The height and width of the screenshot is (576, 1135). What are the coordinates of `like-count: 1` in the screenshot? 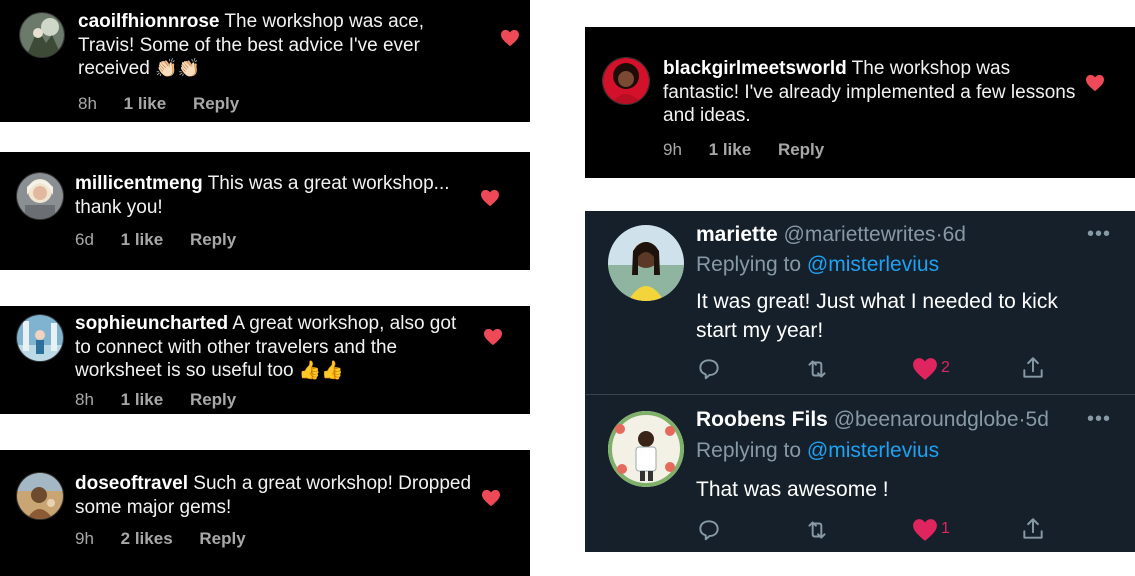 It's located at (945, 528).